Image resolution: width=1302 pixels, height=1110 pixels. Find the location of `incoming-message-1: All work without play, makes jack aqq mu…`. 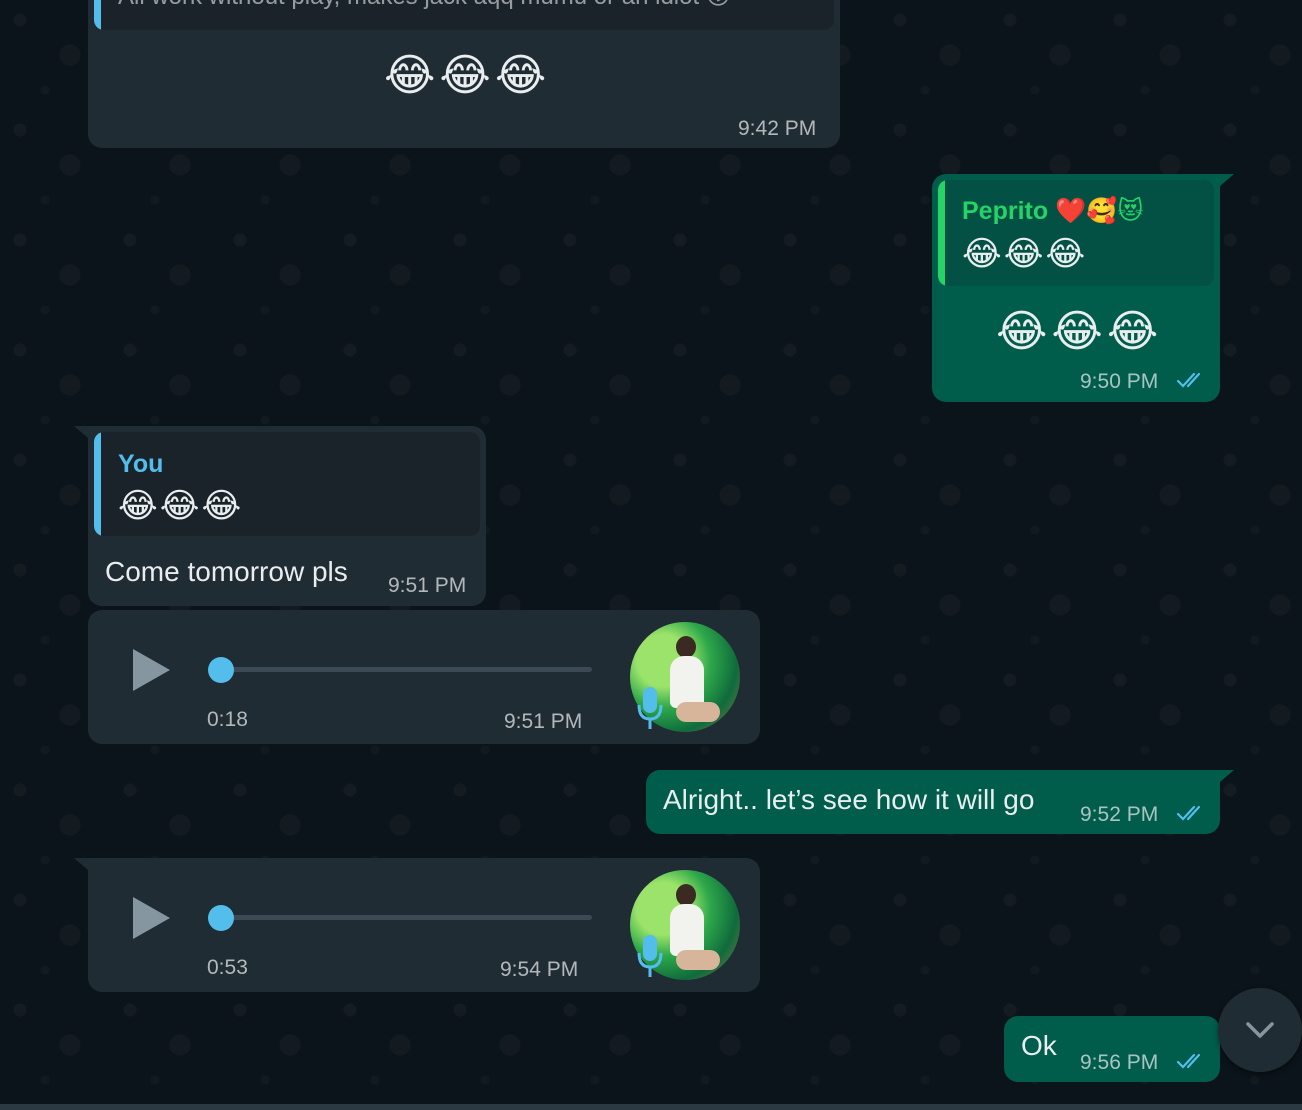

incoming-message-1: All work without play, makes jack aqq mu… is located at coordinates (464, 74).